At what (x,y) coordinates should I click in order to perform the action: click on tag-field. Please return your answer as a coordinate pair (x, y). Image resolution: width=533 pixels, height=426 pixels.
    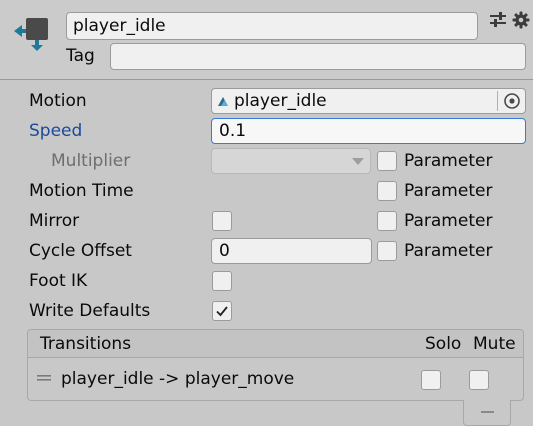
    Looking at the image, I should click on (318, 56).